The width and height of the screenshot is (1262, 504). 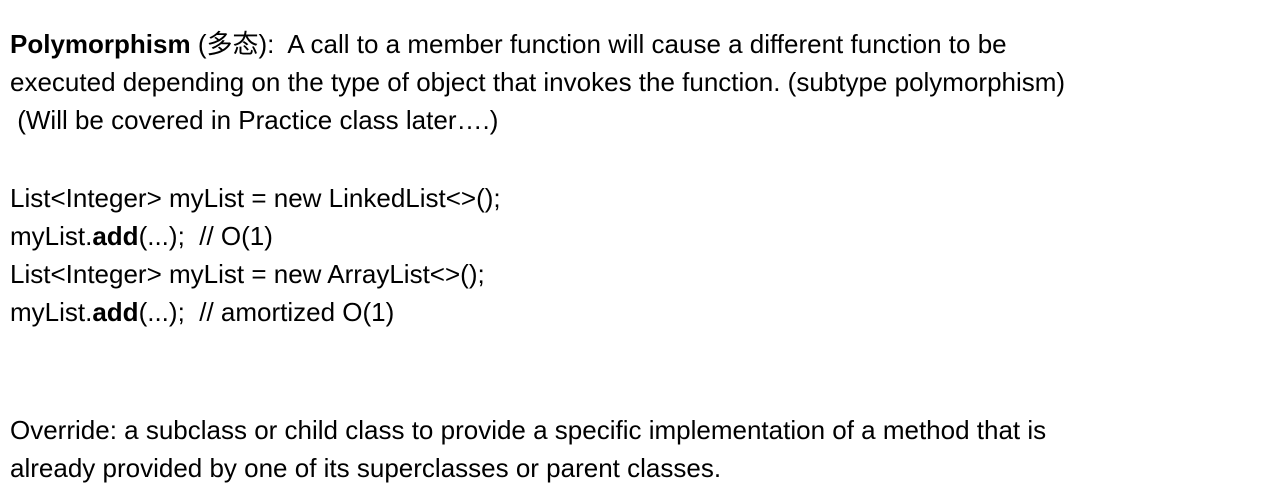 What do you see at coordinates (630, 236) in the screenshot?
I see `code-line-2: myList.add(...); // O(1)` at bounding box center [630, 236].